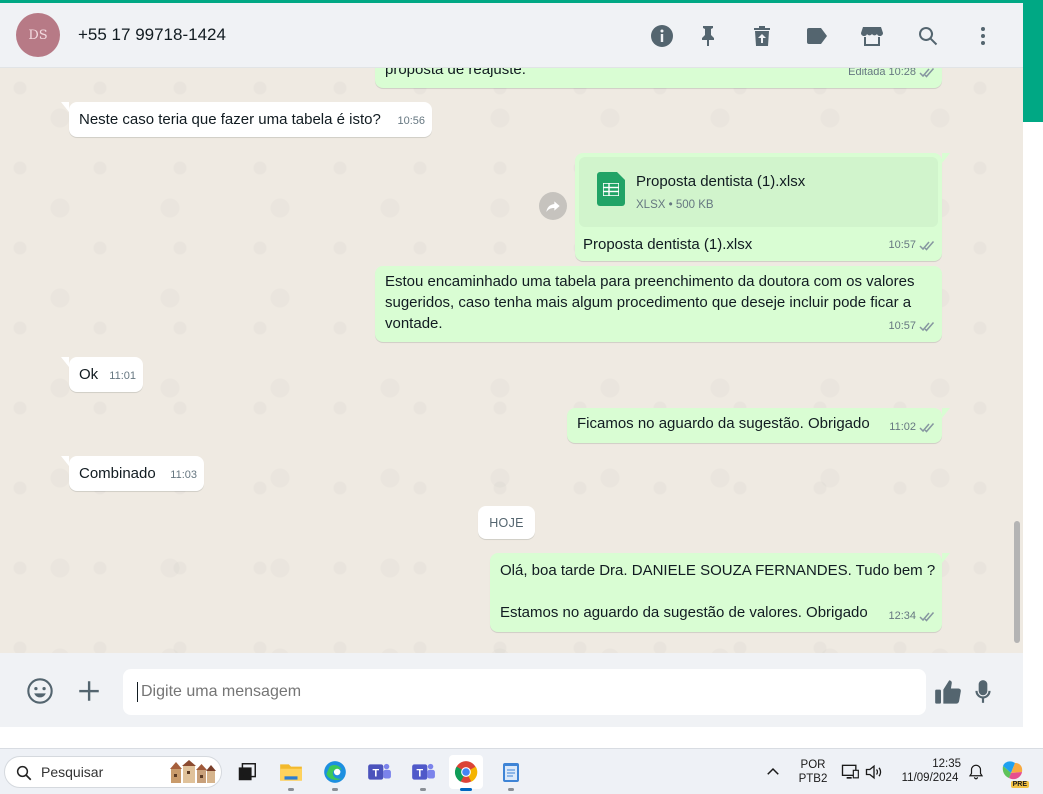 Image resolution: width=1043 pixels, height=794 pixels. What do you see at coordinates (455, 73) in the screenshot?
I see `message-text: proposta de reajuste.` at bounding box center [455, 73].